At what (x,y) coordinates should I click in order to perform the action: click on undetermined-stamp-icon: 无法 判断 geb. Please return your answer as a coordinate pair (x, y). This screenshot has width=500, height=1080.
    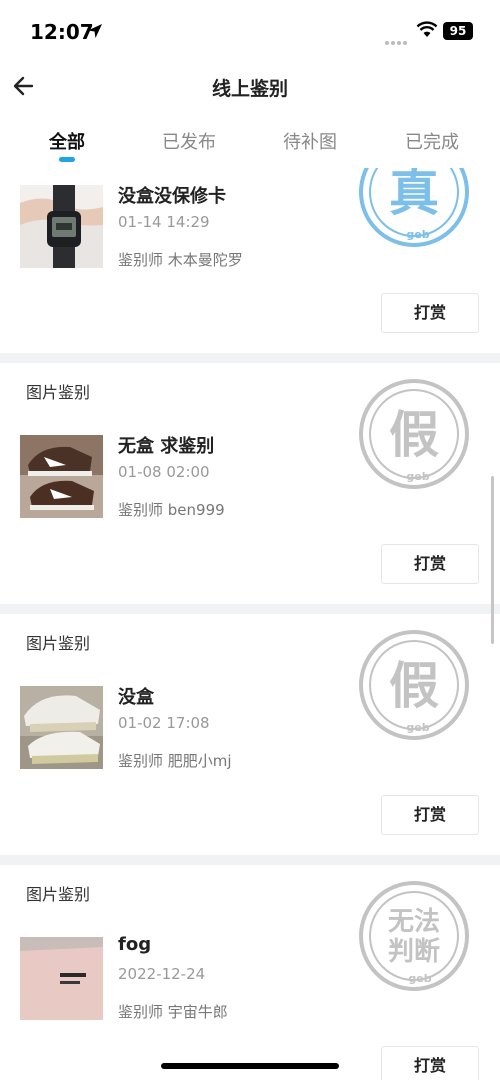
    Looking at the image, I should click on (414, 936).